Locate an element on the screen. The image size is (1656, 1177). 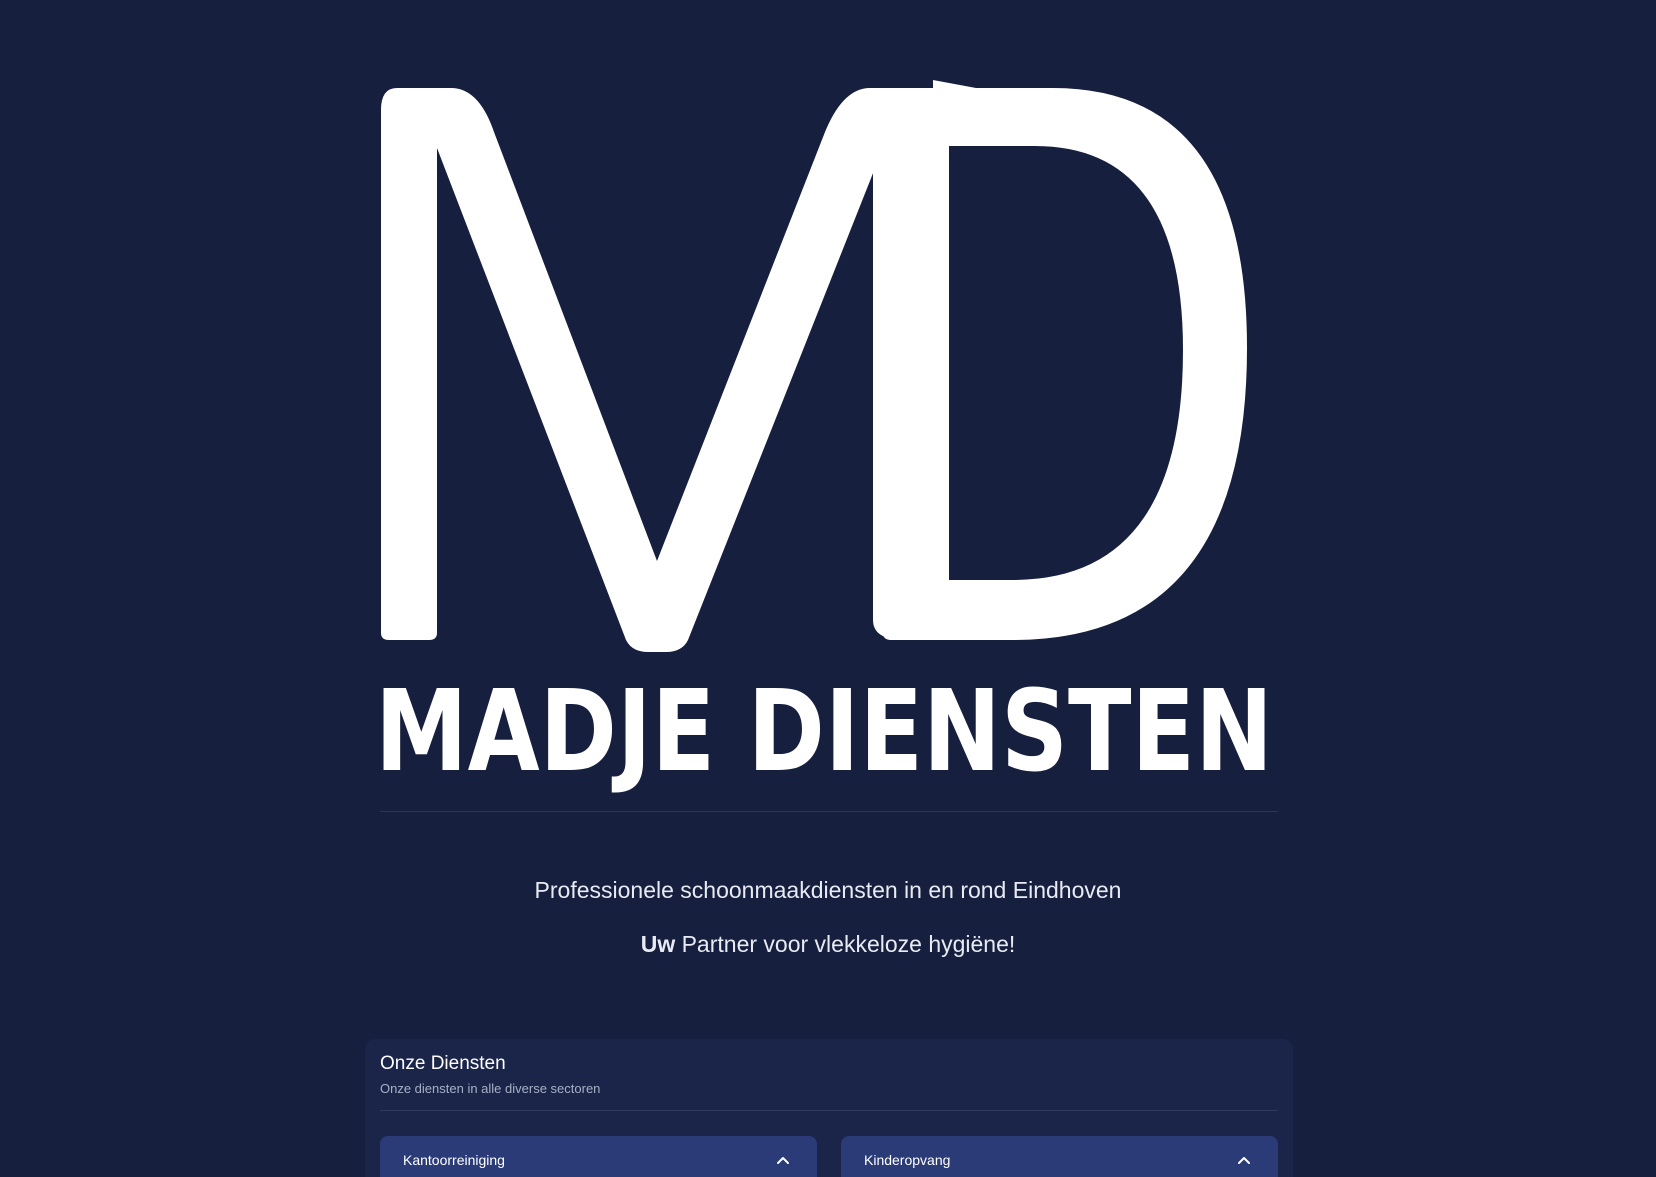
services-divider is located at coordinates (829, 1110).